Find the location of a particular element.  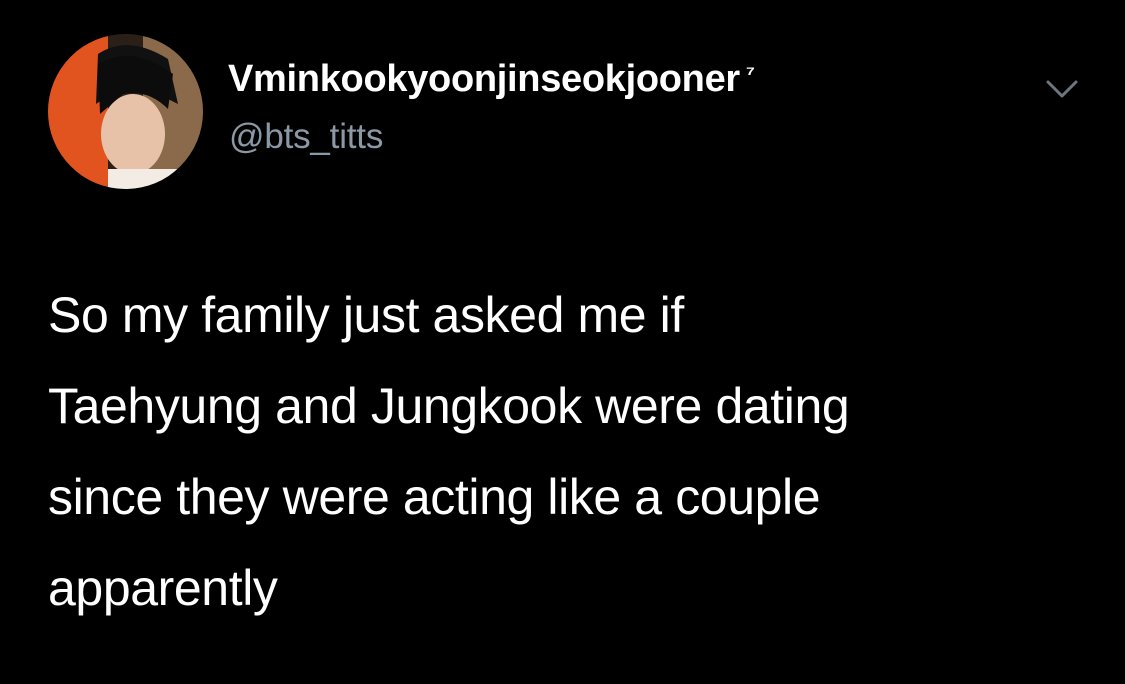

avatar-image is located at coordinates (125, 111).